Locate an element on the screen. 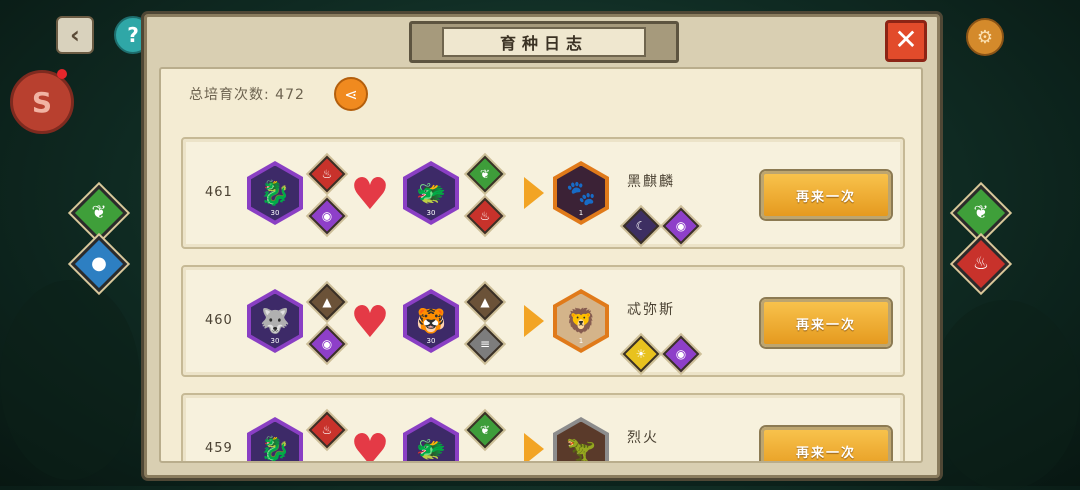 This screenshot has width=1080, height=490. swap-icon: S is located at coordinates (42, 102).